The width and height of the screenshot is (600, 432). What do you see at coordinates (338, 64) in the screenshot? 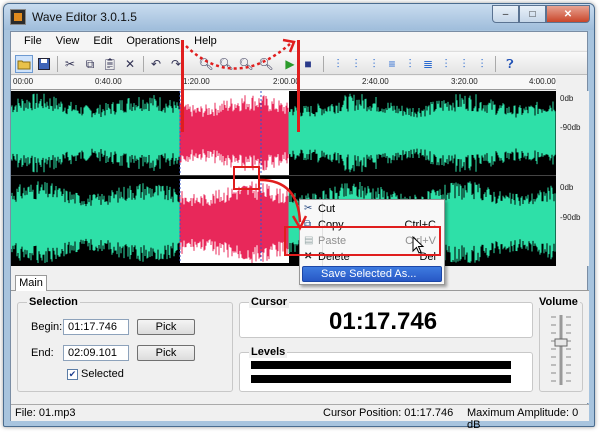
I see `fade-in-icon: ⫶` at bounding box center [338, 64].